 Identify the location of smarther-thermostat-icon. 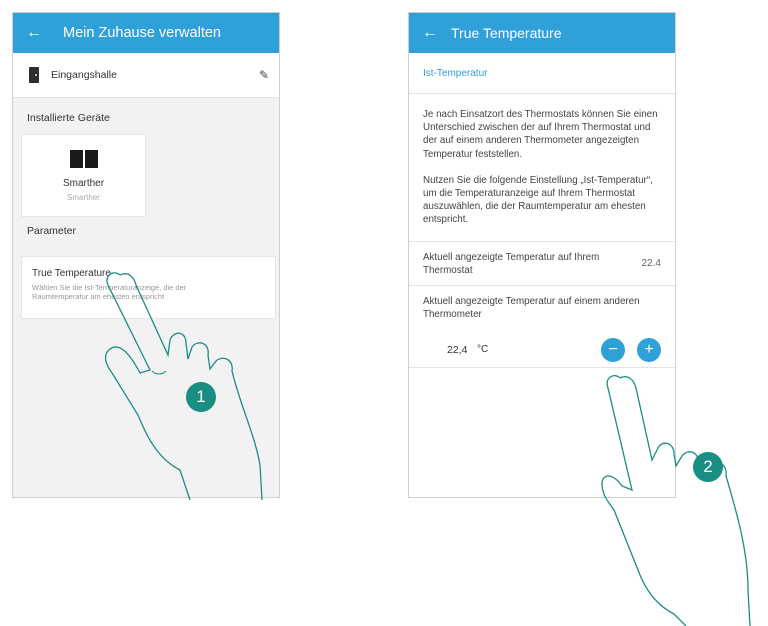
(83, 159).